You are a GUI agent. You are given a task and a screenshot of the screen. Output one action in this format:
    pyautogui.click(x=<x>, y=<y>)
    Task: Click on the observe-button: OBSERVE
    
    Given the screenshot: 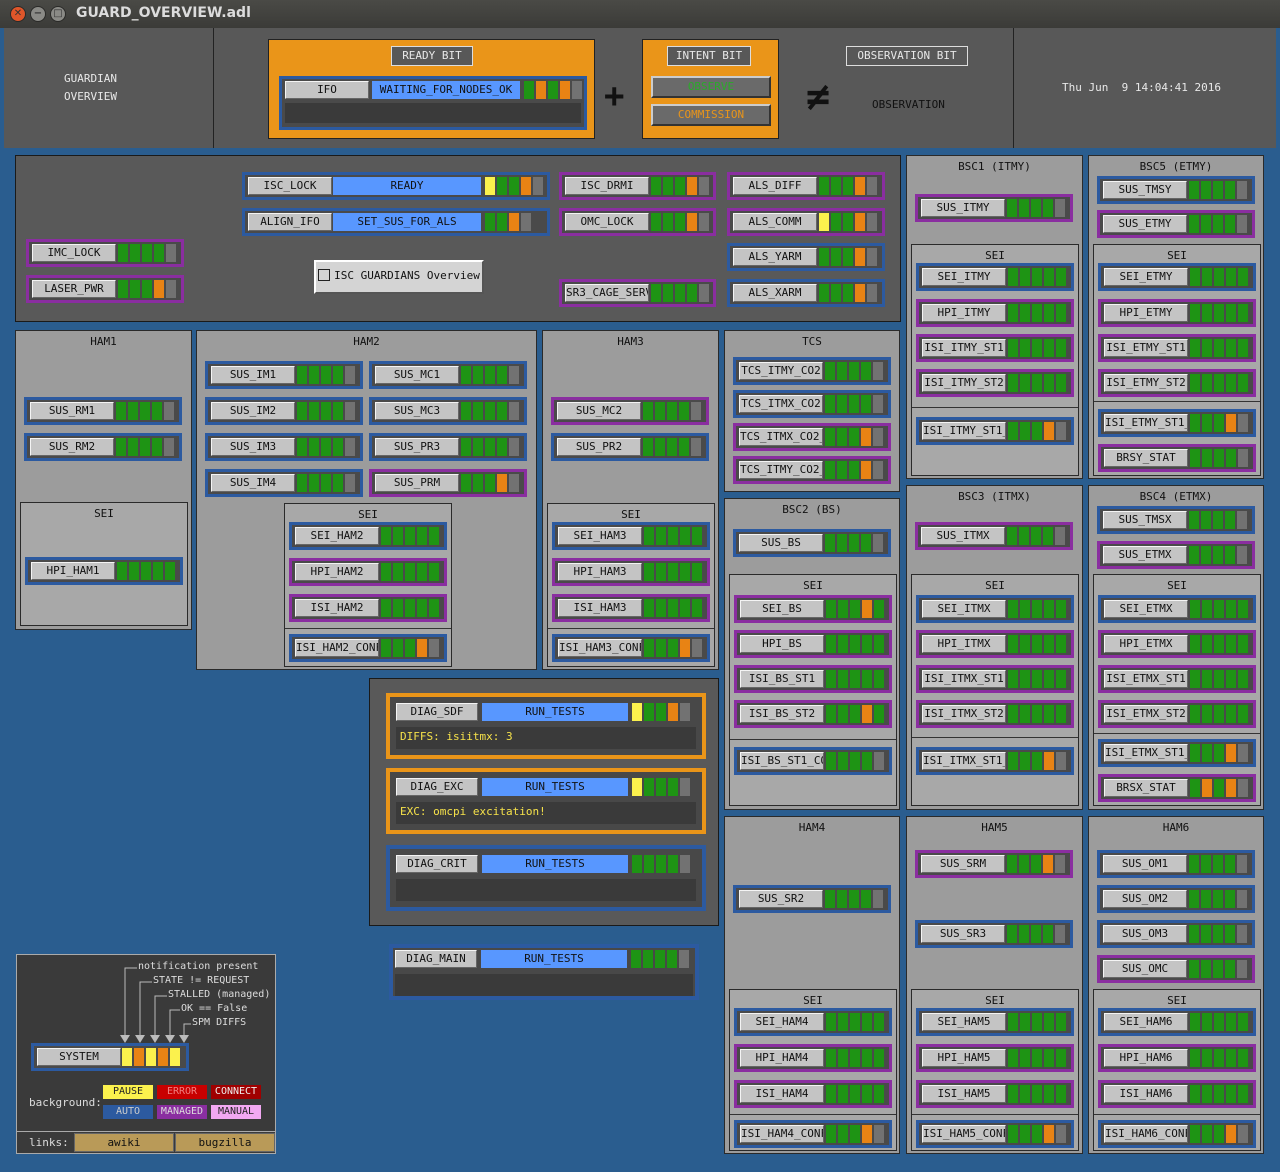 What is the action you would take?
    pyautogui.click(x=711, y=87)
    